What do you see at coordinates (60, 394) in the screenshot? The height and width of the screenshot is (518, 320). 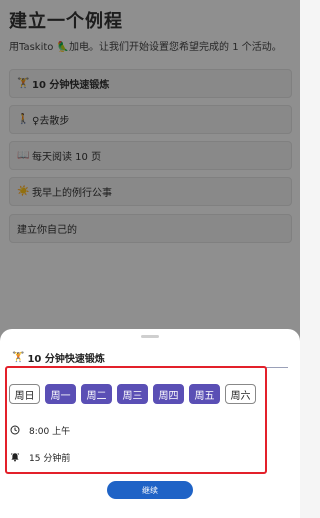 I see `day-toggle-mon: 周一` at bounding box center [60, 394].